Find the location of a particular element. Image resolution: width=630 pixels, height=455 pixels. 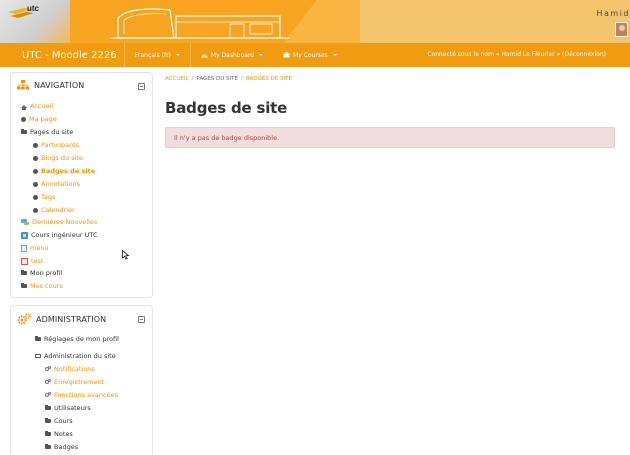

admin-item-label: Fonctions avancées is located at coordinates (86, 395).